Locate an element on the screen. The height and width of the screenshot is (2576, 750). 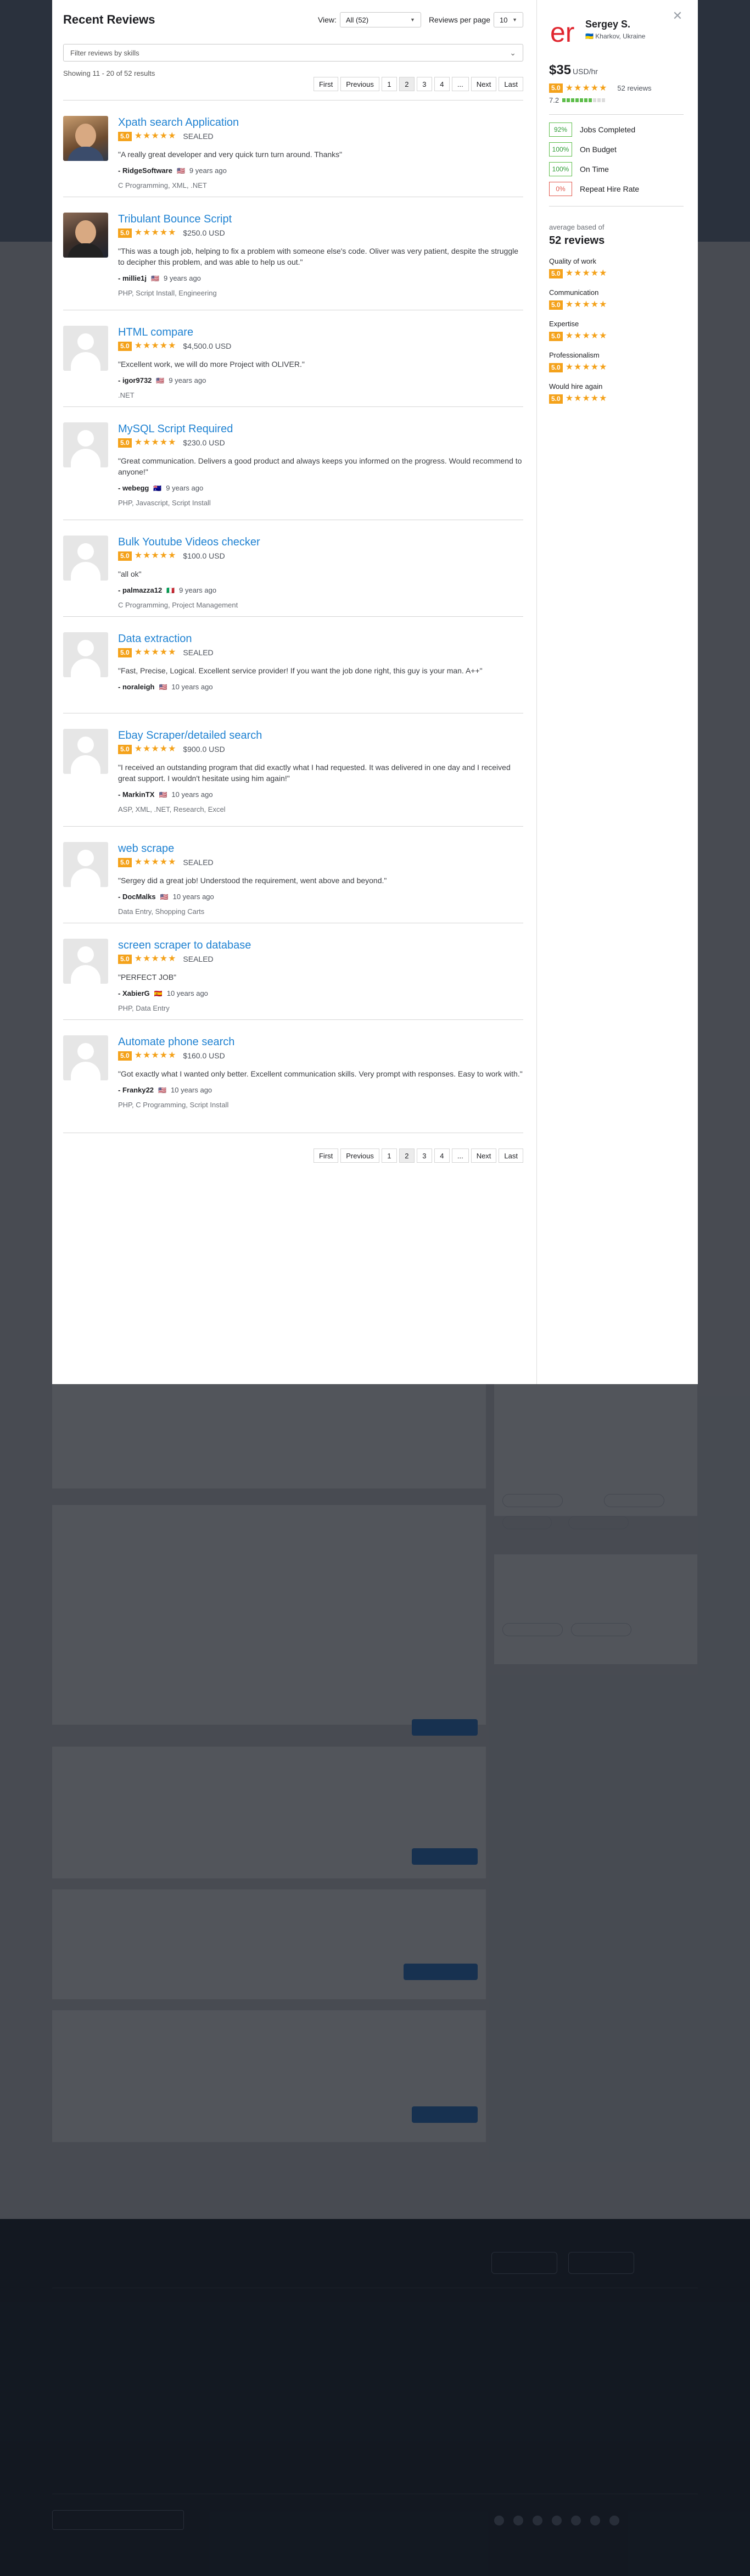
review-skills: PHP, Data Entry is located at coordinates (144, 1008).